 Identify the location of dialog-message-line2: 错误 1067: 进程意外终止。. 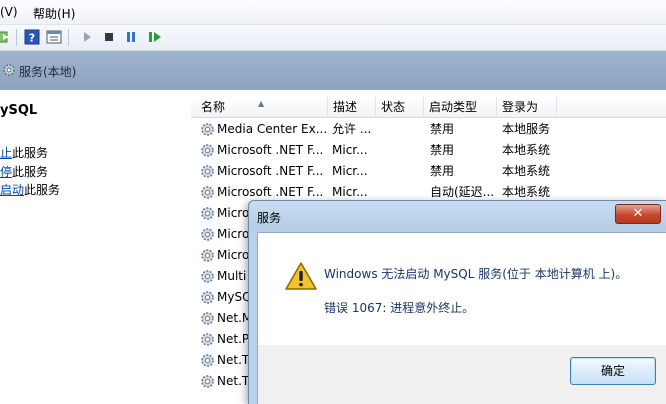
(399, 308).